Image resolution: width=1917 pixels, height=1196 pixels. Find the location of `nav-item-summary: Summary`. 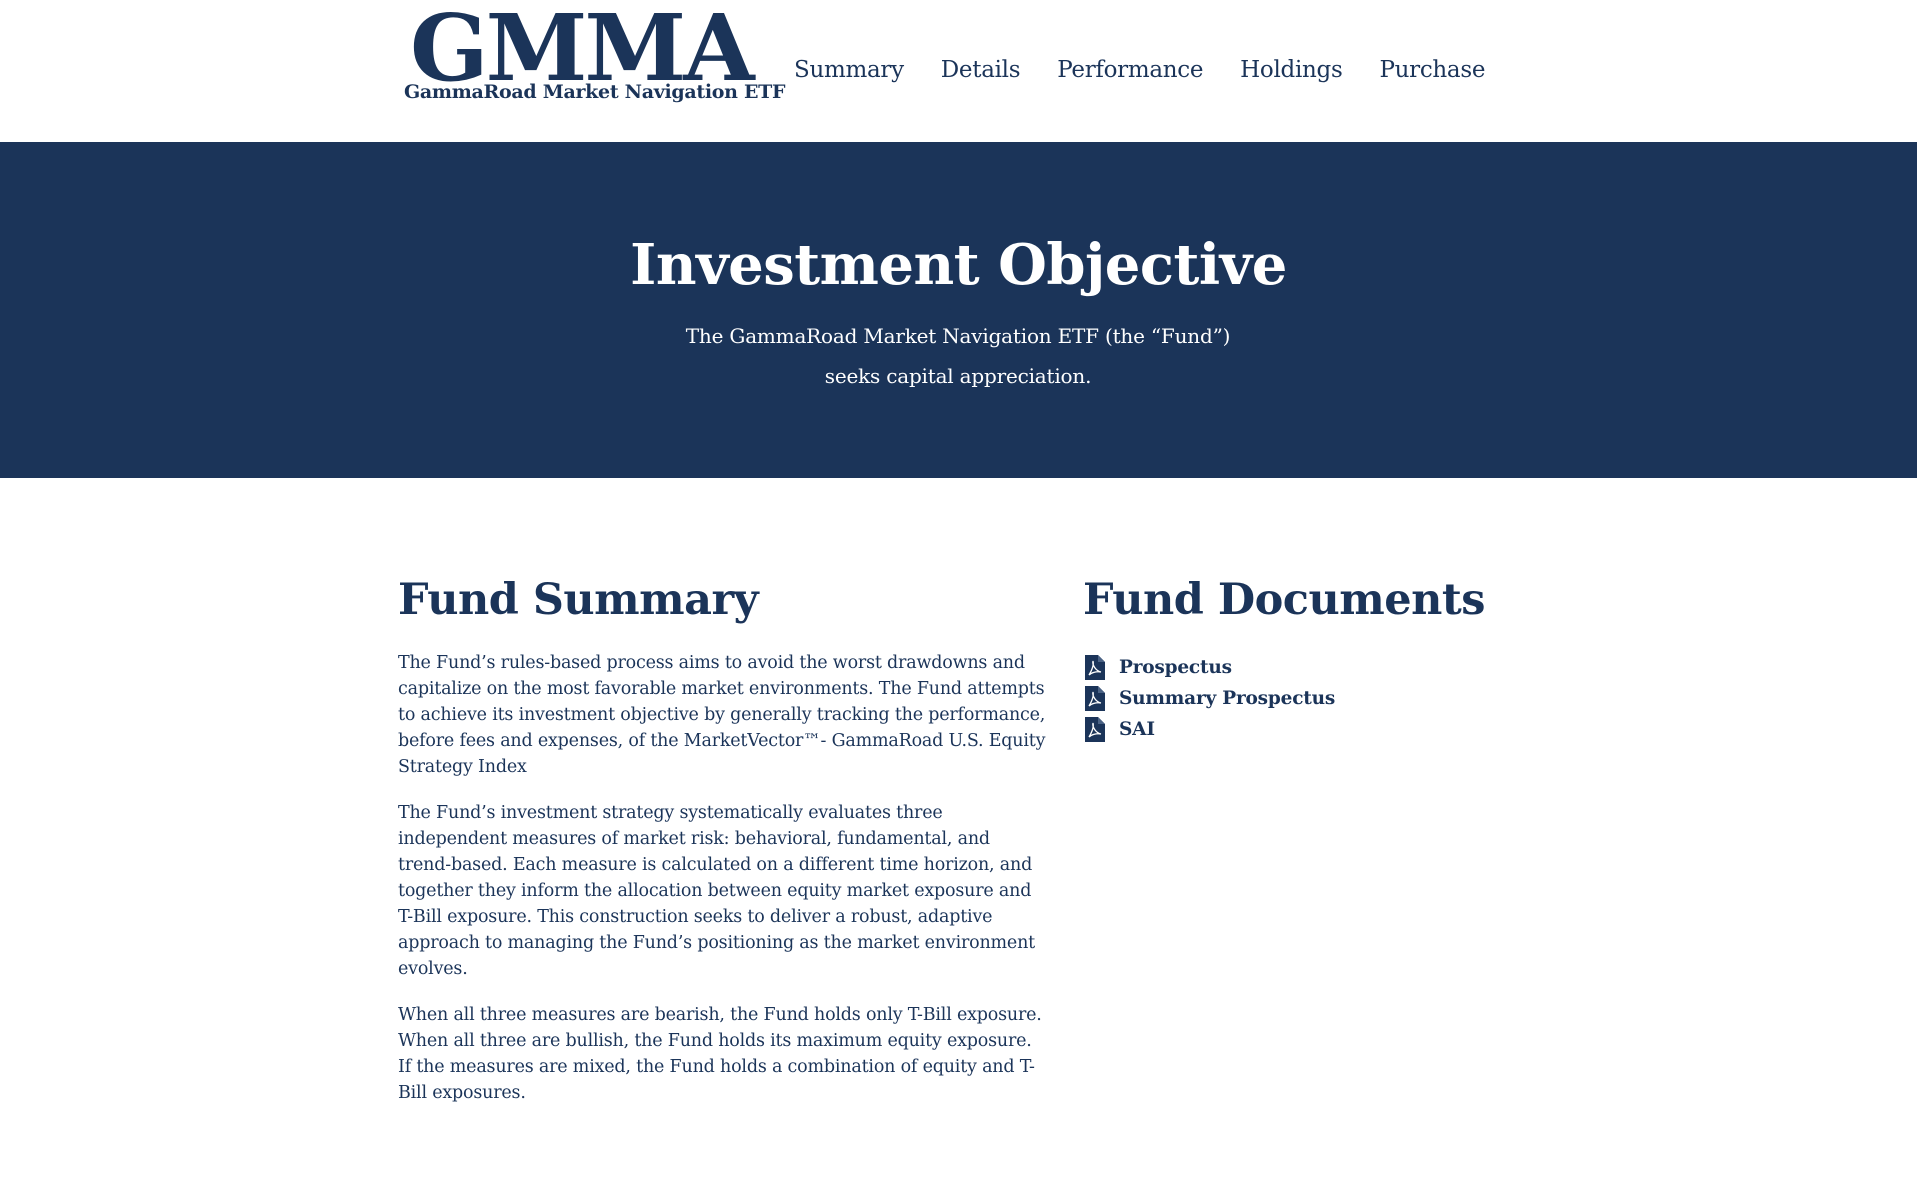

nav-item-summary: Summary is located at coordinates (849, 70).